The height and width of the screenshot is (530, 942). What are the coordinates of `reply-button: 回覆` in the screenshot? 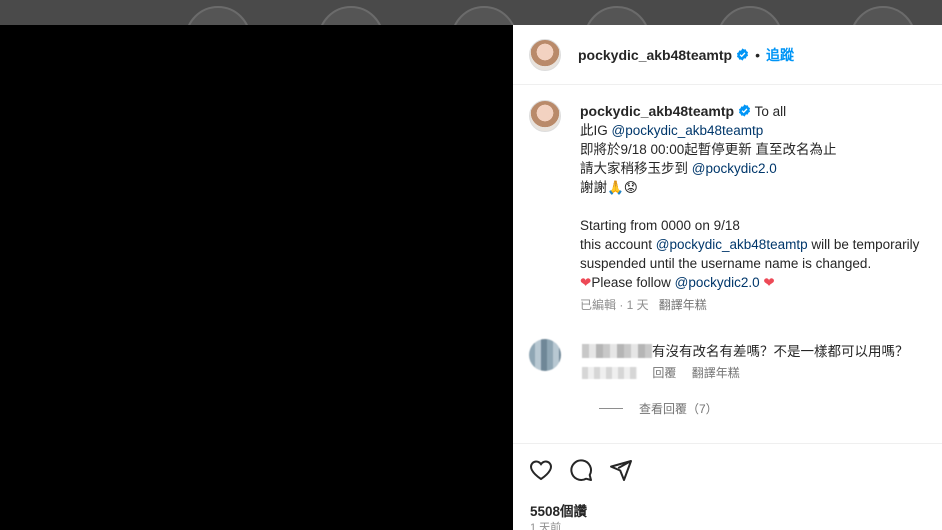 It's located at (664, 373).